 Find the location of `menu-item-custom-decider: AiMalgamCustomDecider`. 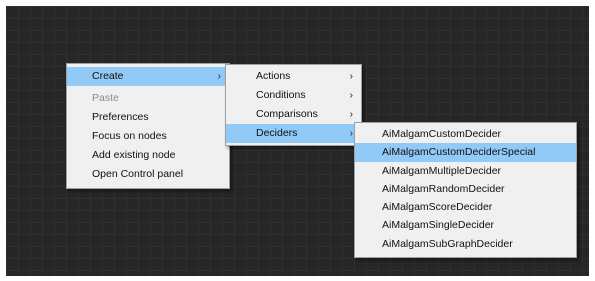

menu-item-custom-decider: AiMalgamCustomDecider is located at coordinates (465, 134).